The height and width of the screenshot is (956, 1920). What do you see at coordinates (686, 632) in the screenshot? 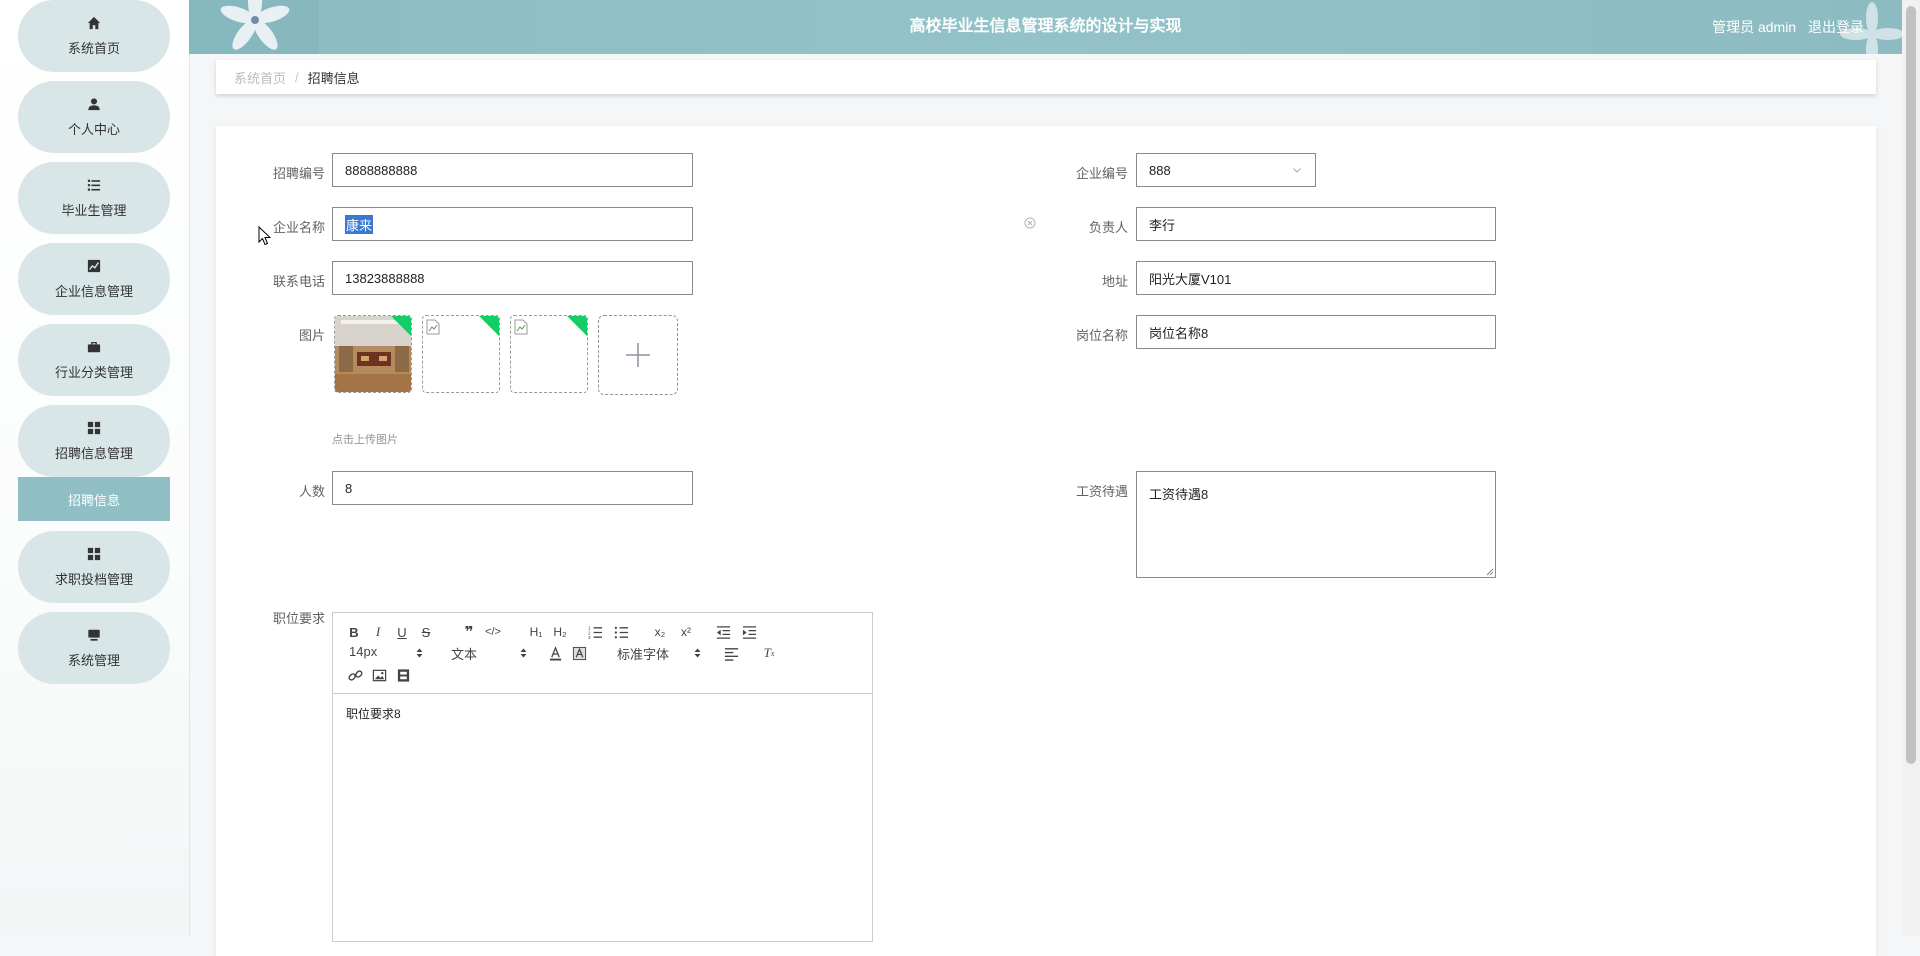
I see `superscript-icon: x²` at bounding box center [686, 632].